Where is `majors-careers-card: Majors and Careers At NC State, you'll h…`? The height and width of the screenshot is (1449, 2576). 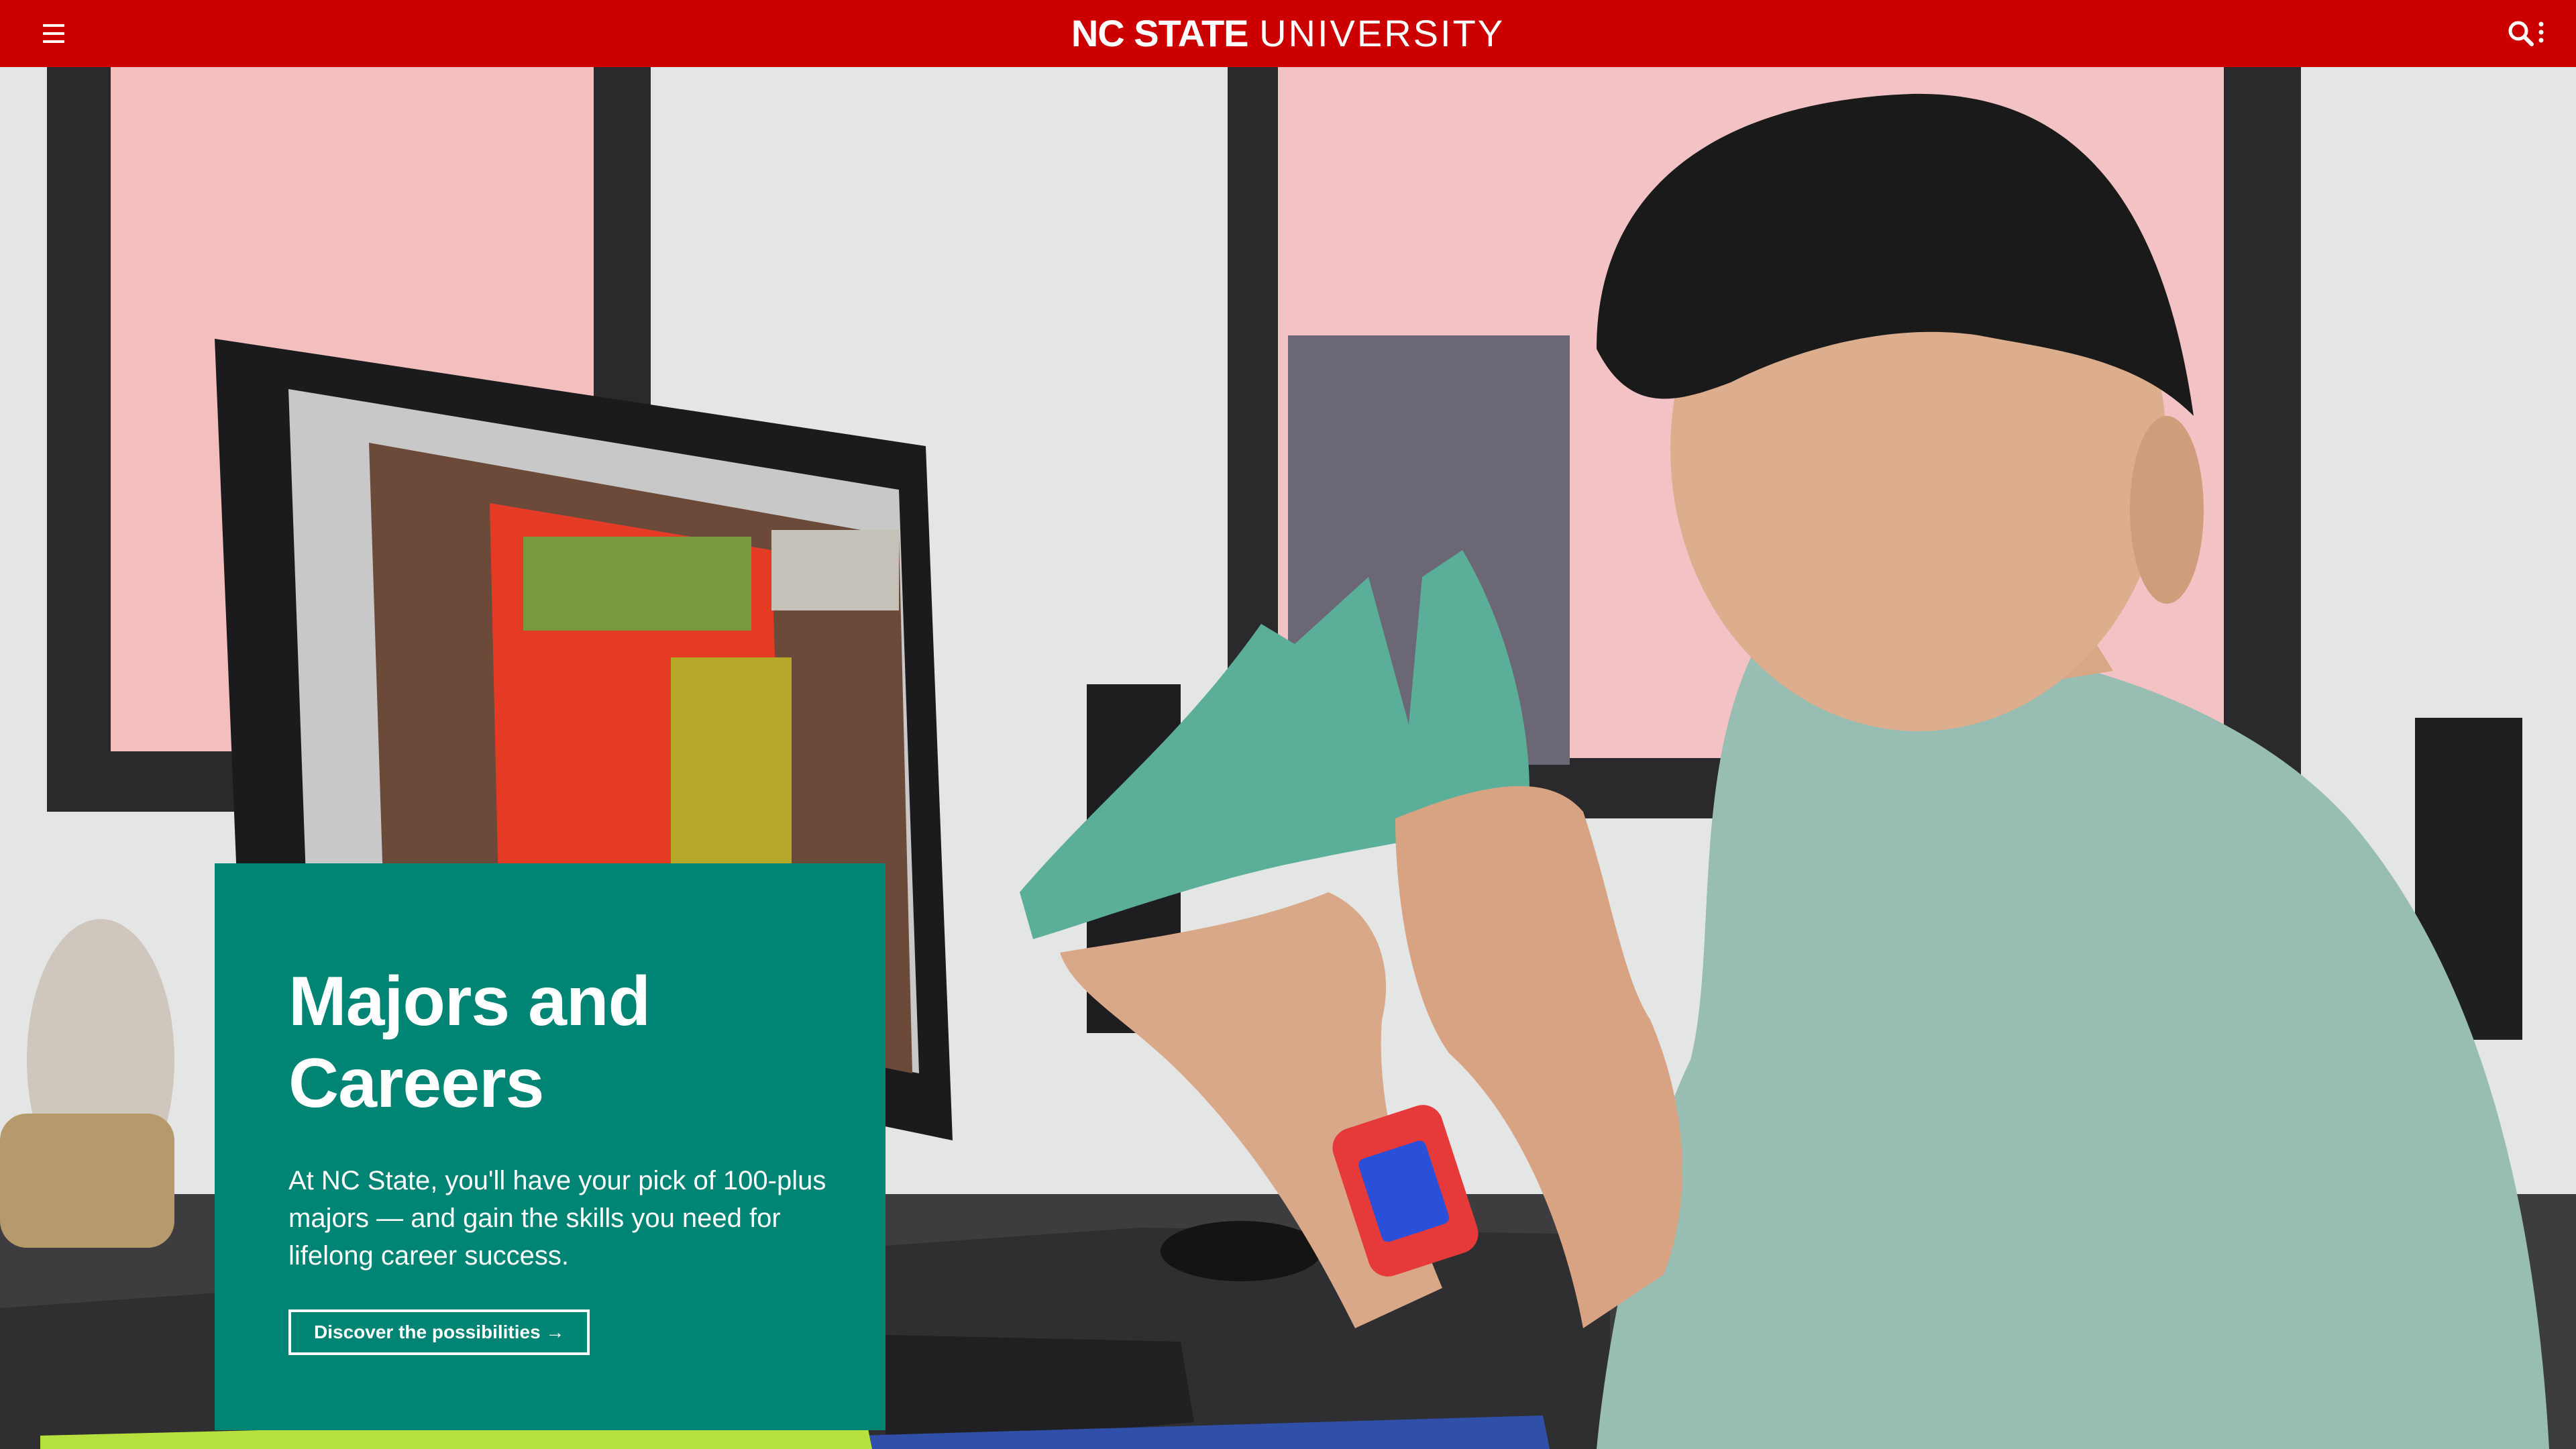 majors-careers-card: Majors and Careers At NC State, you'll h… is located at coordinates (550, 1146).